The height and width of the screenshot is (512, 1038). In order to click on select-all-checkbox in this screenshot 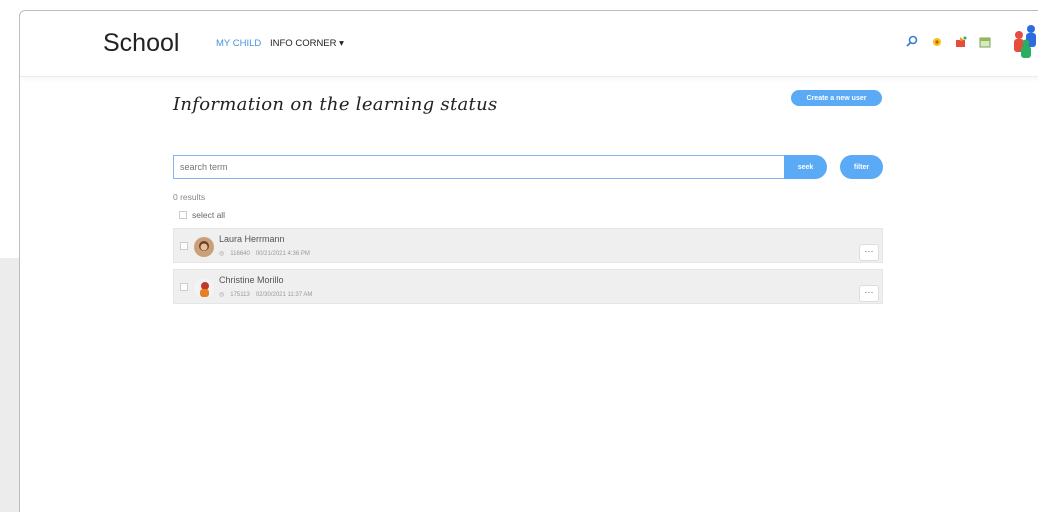, I will do `click(183, 215)`.